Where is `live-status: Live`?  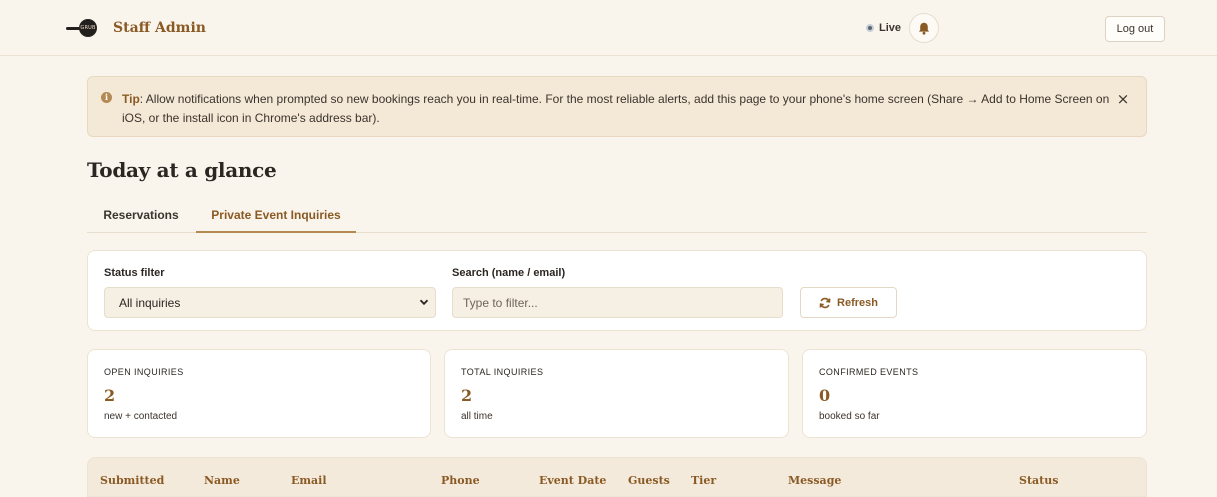 live-status: Live is located at coordinates (883, 28).